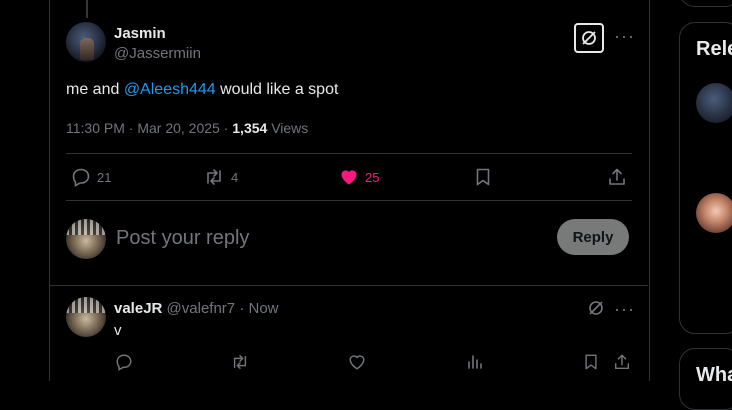 The width and height of the screenshot is (732, 410). I want to click on views-action, so click(475, 362).